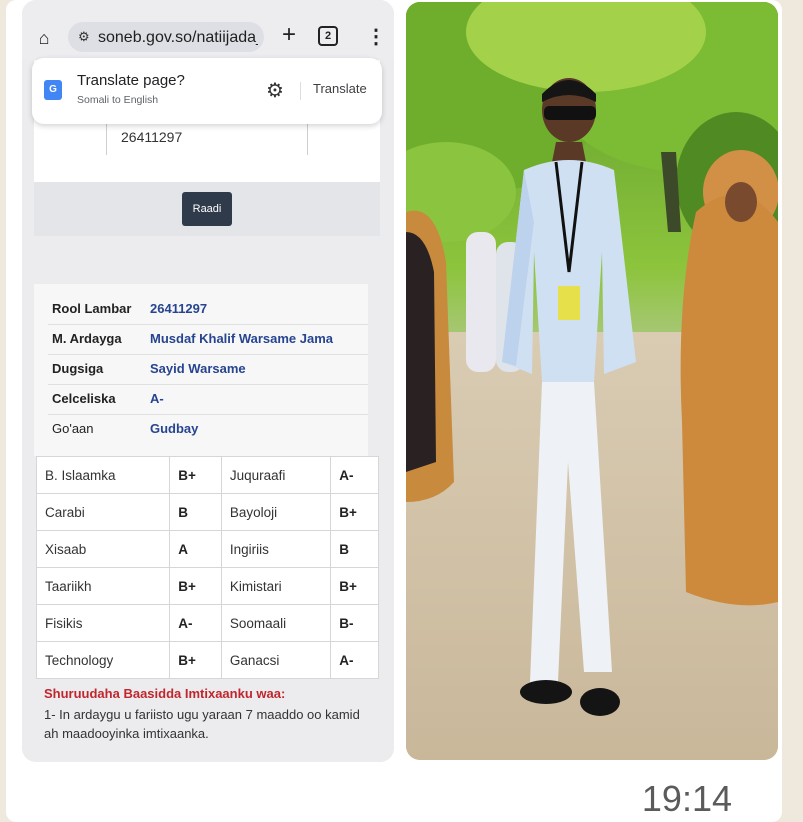  I want to click on url-text: soneb.gov.so/natiijada_, so click(178, 37).